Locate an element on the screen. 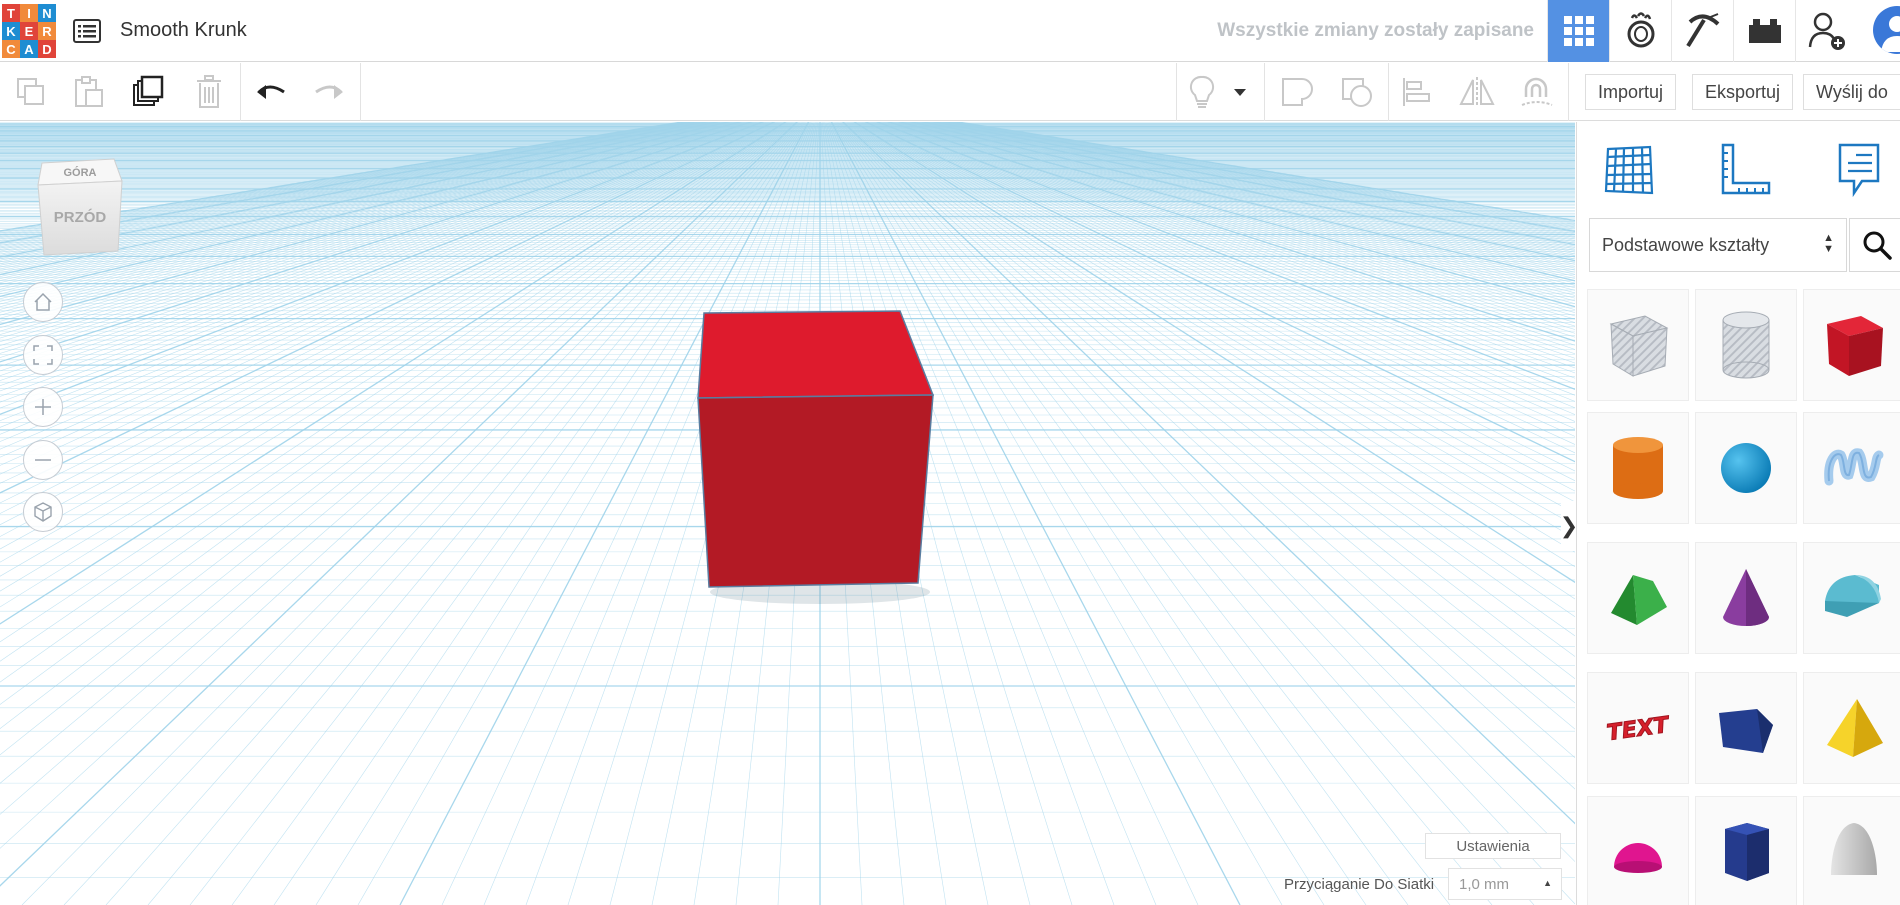  shape-paraboloid is located at coordinates (1851, 850).